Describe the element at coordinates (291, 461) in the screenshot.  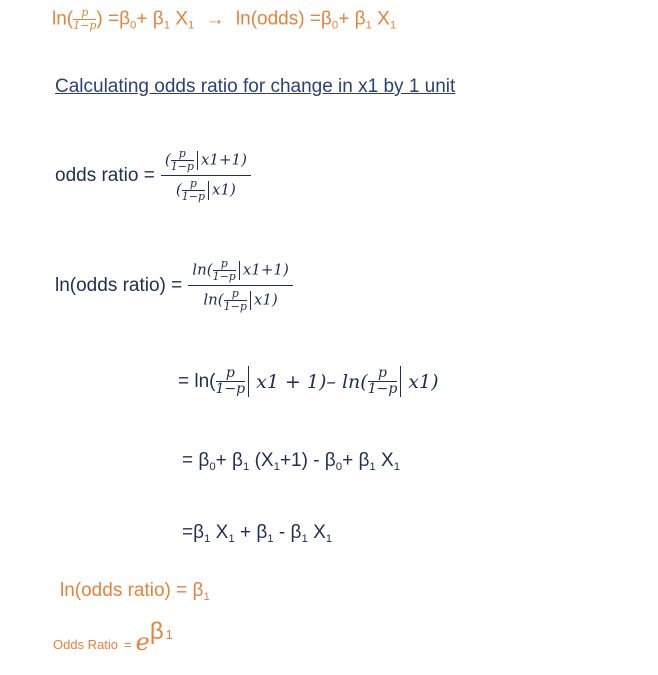
I see `step-beta-substitution: = β0+ β1 (X1+1) - β0+ β1 X1` at that location.